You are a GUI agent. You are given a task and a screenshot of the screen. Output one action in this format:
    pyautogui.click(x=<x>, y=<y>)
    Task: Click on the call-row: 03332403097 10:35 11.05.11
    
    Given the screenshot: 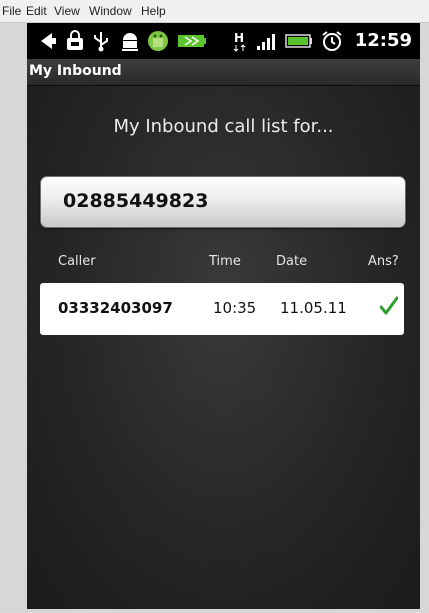 What is the action you would take?
    pyautogui.click(x=222, y=309)
    